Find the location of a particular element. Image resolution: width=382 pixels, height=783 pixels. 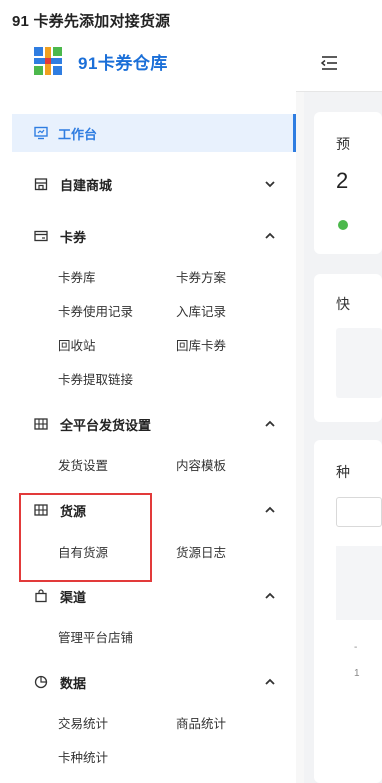

grid-icon is located at coordinates (41, 424).